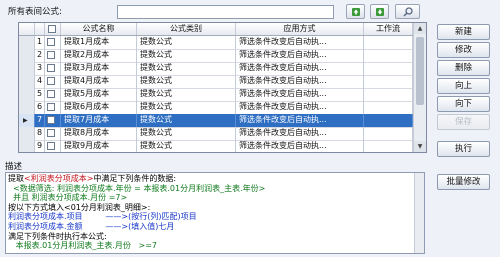  What do you see at coordinates (215, 246) in the screenshot?
I see `description-line: 本报表.01分月利润表_主表.月份 >=7` at bounding box center [215, 246].